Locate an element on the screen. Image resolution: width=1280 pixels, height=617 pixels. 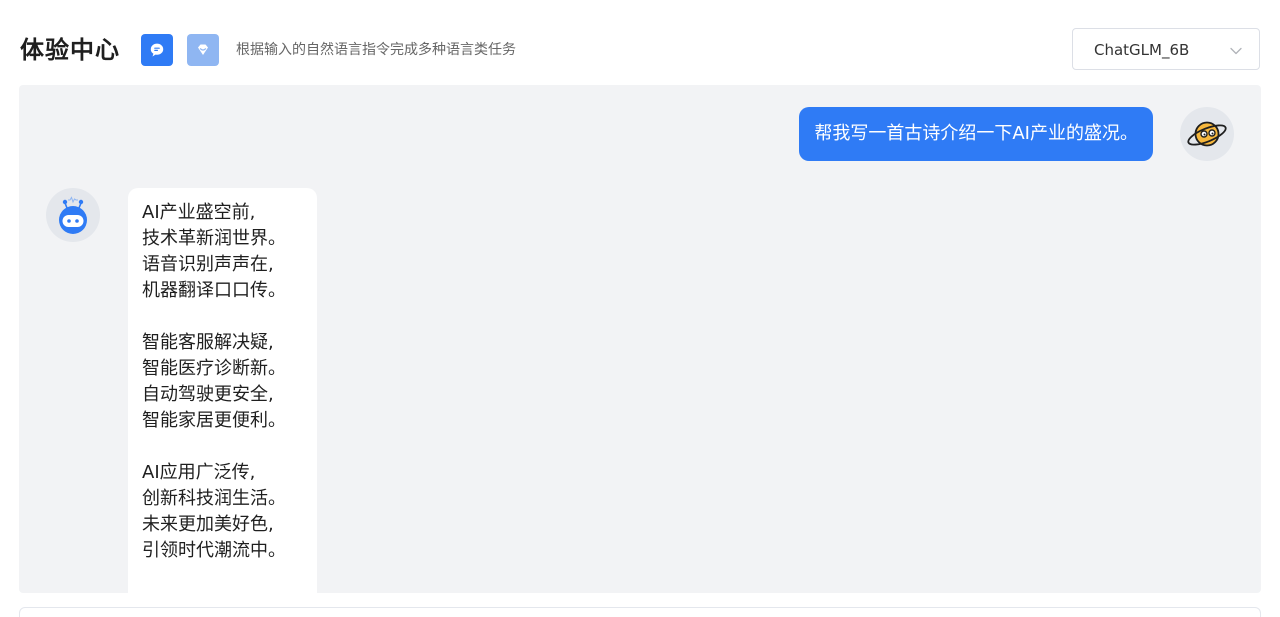
user-avatar is located at coordinates (1207, 134).